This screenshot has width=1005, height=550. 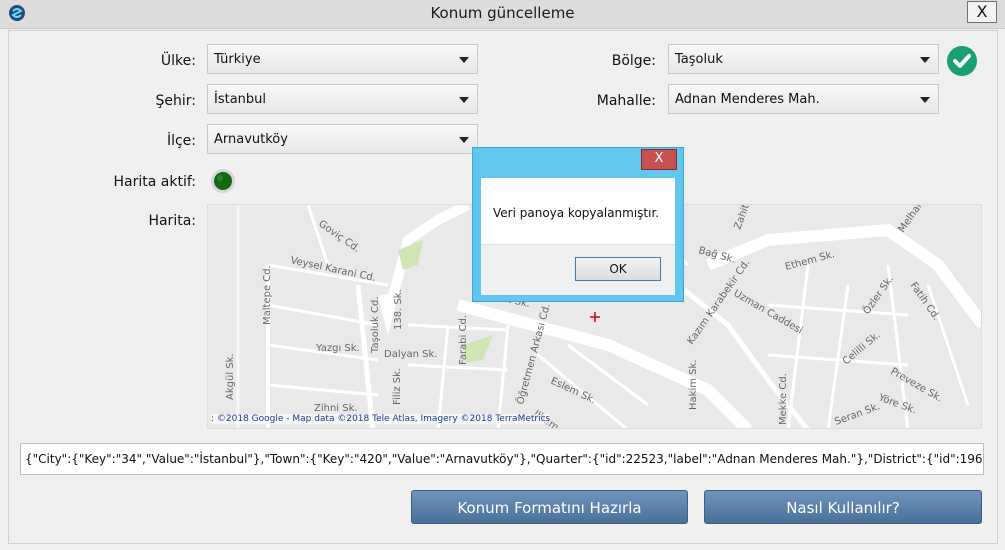 What do you see at coordinates (576, 213) in the screenshot?
I see `dialog-message: Veri panoya kopyalanmıştır.` at bounding box center [576, 213].